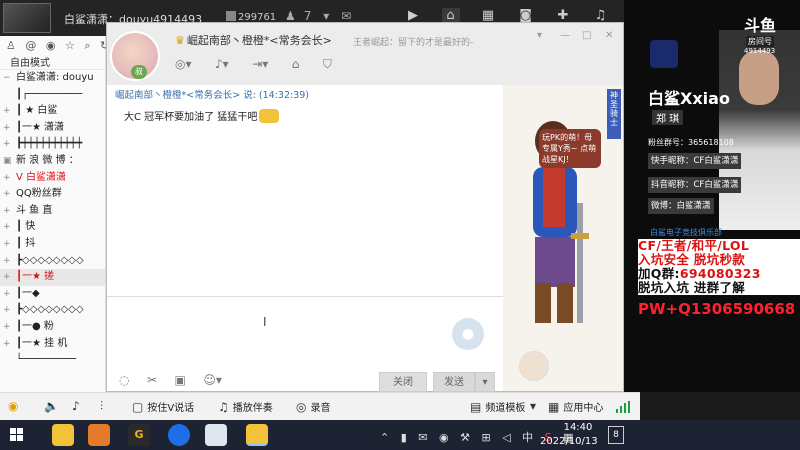  Describe the element at coordinates (63, 435) in the screenshot. I see `yy-app-icon` at that location.